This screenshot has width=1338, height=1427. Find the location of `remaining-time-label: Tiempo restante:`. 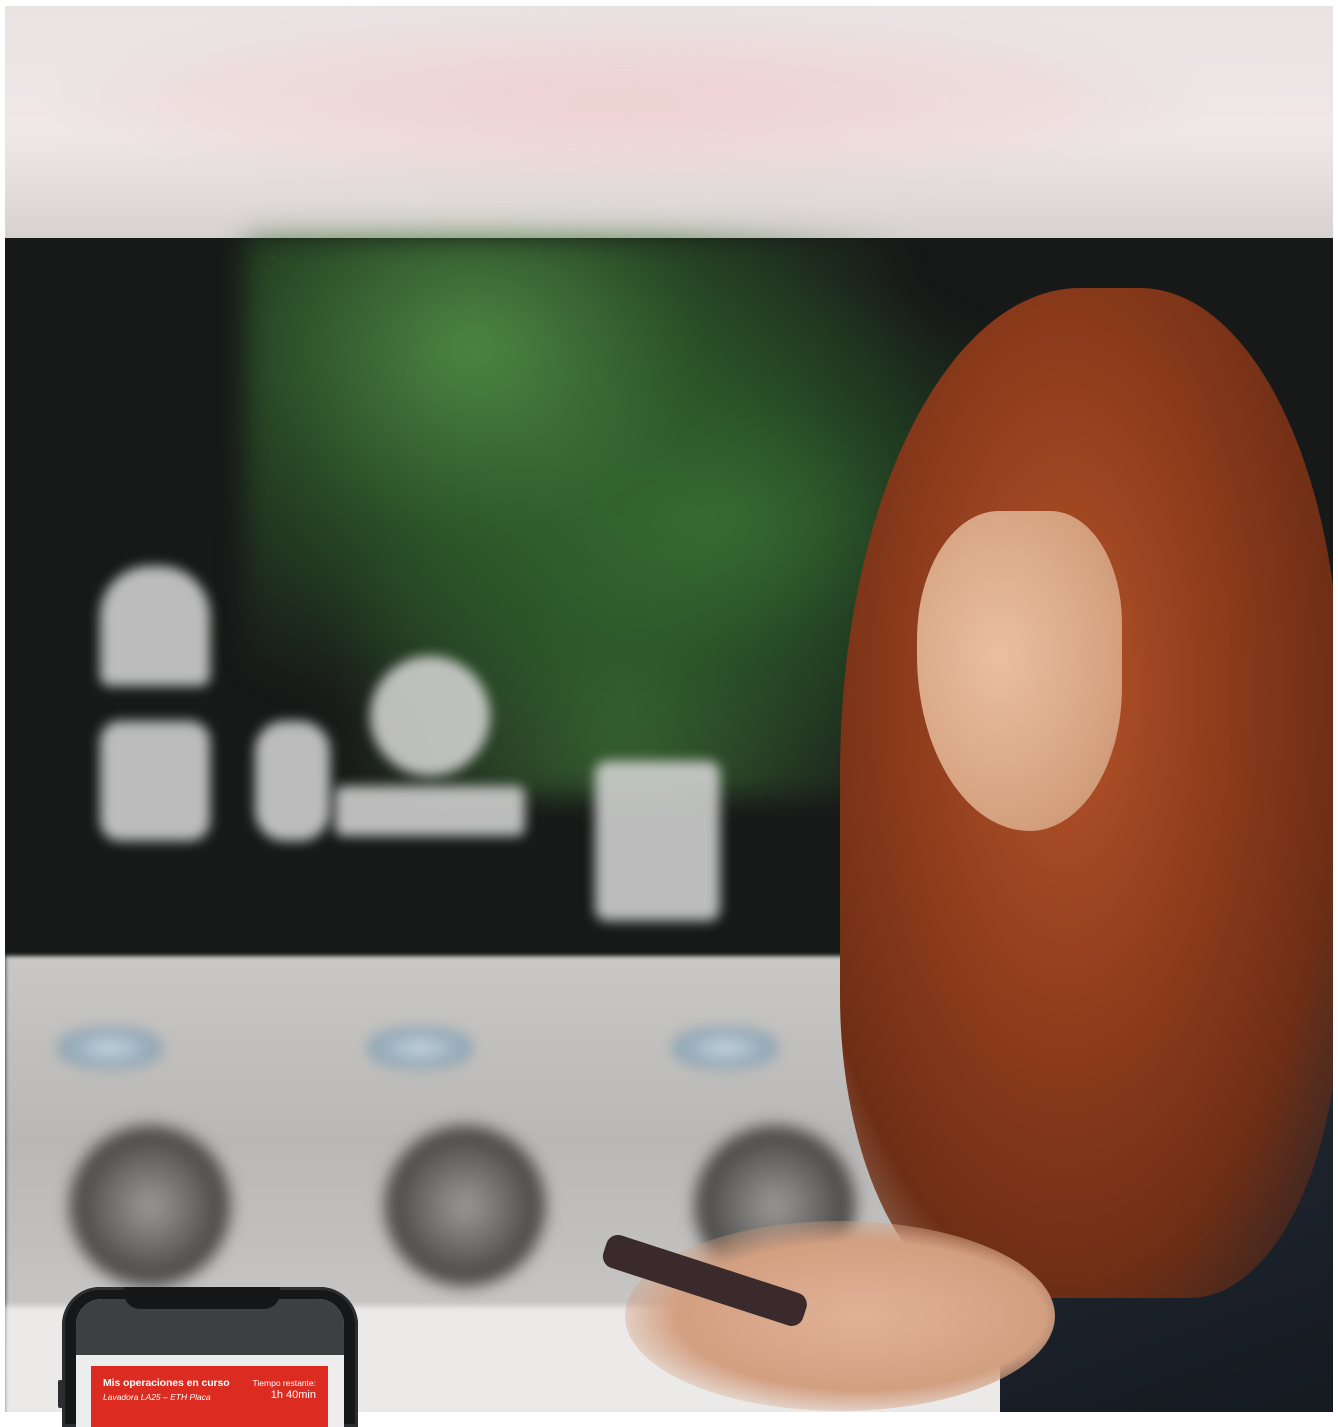

remaining-time-label: Tiempo restante: is located at coordinates (284, 1383).